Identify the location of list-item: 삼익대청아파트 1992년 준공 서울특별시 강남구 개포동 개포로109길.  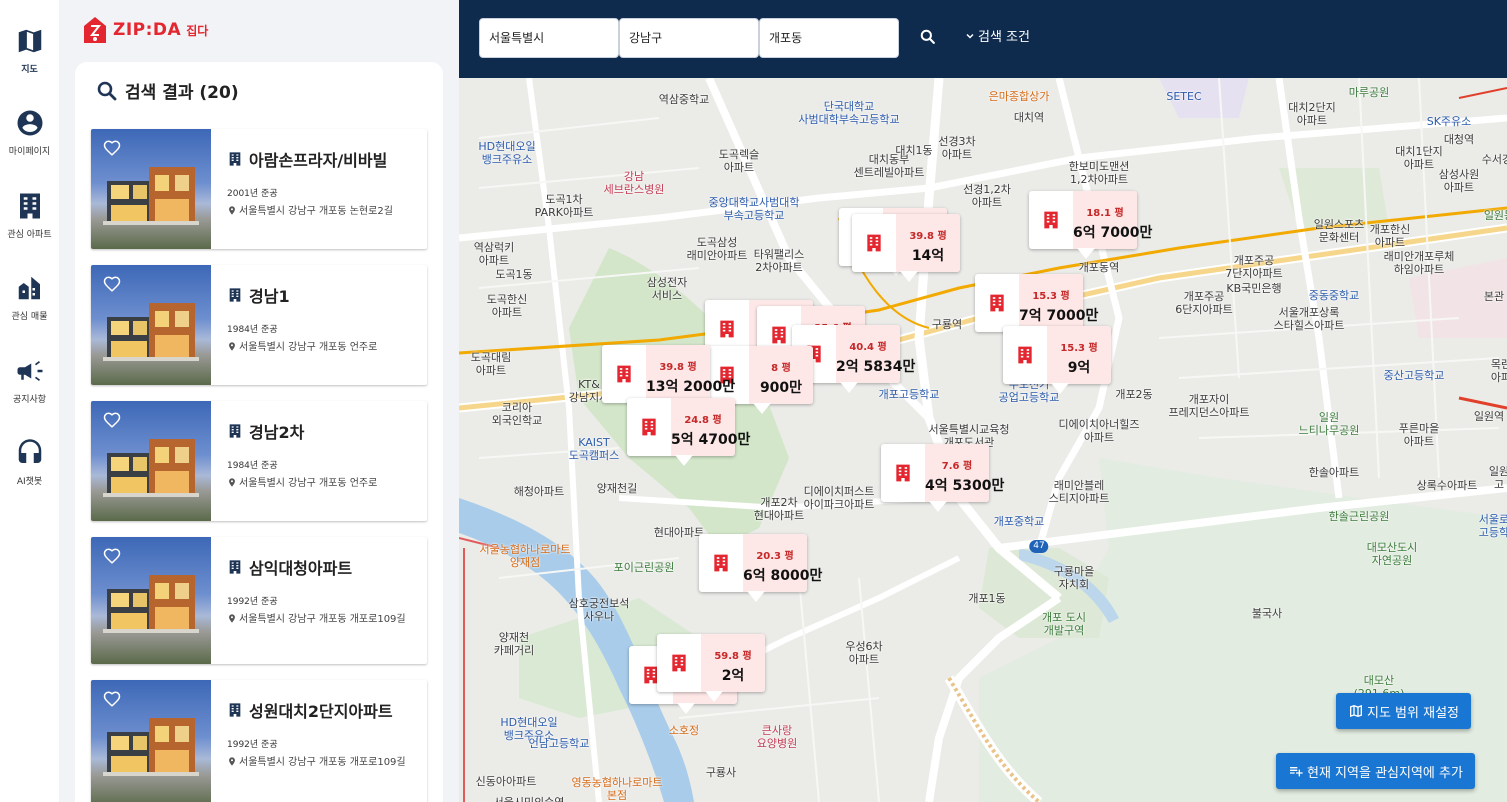
(259, 600).